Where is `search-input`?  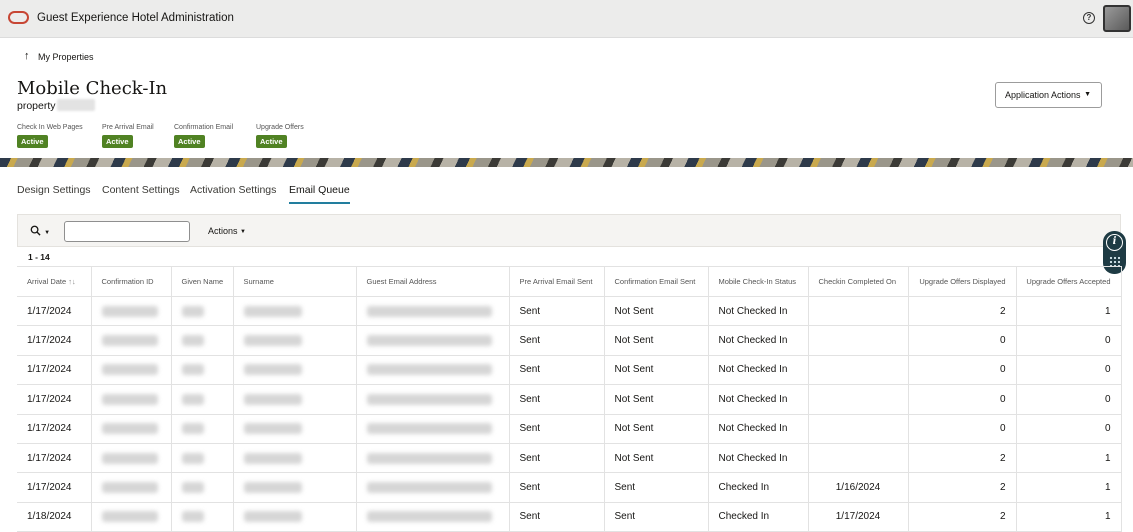 search-input is located at coordinates (127, 231).